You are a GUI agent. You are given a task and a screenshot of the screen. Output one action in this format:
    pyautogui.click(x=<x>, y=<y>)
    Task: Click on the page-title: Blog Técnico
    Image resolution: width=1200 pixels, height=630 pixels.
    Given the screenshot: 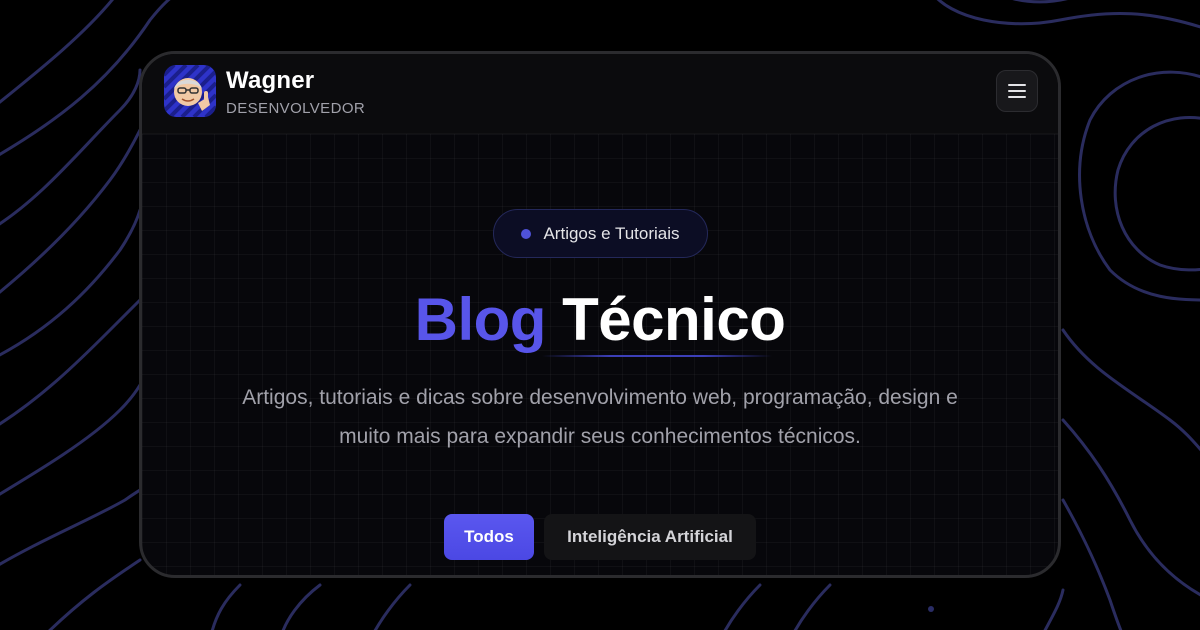 What is the action you would take?
    pyautogui.click(x=600, y=320)
    